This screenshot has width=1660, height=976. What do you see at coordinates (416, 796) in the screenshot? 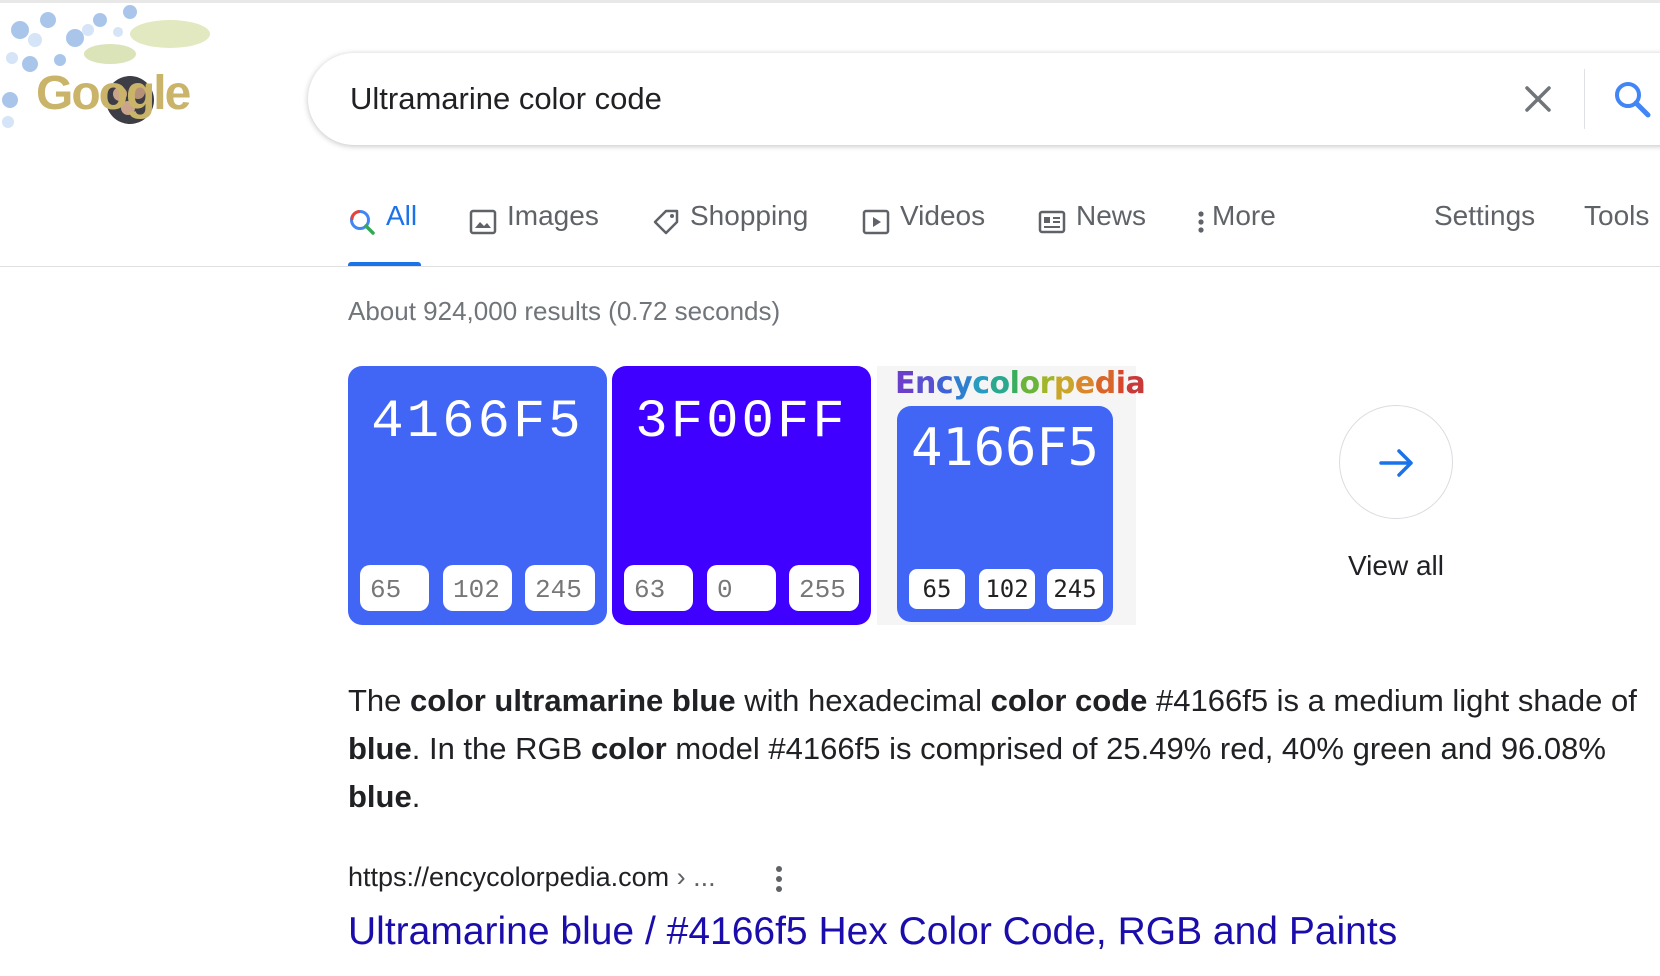
I see `snippet-text: .` at bounding box center [416, 796].